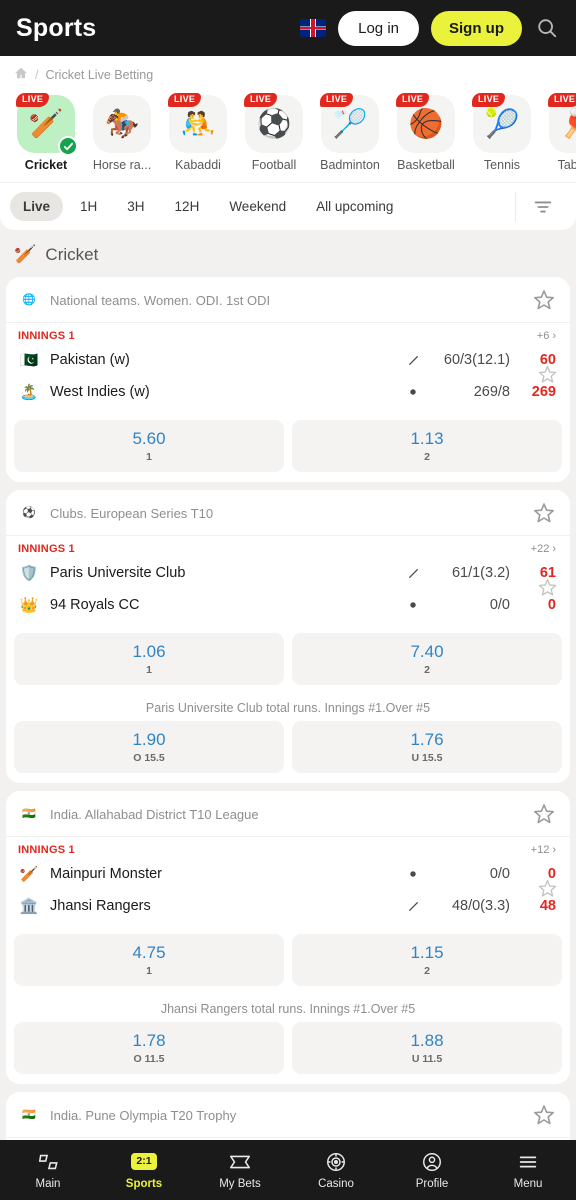 This screenshot has height=1200, width=576. I want to click on uk-flag-icon, so click(313, 28).